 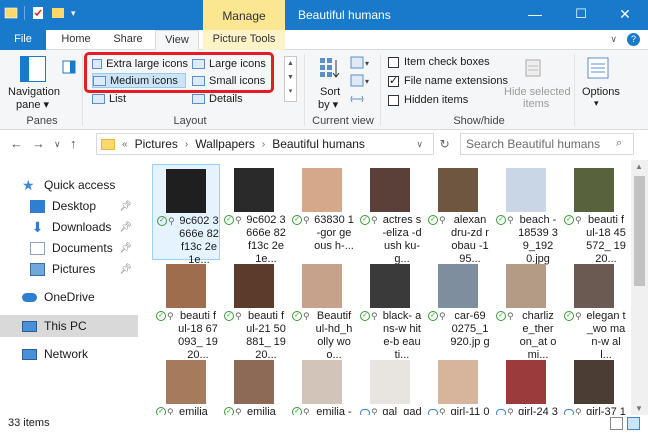 I want to click on item-check-boxes-checkbox, so click(x=393, y=62).